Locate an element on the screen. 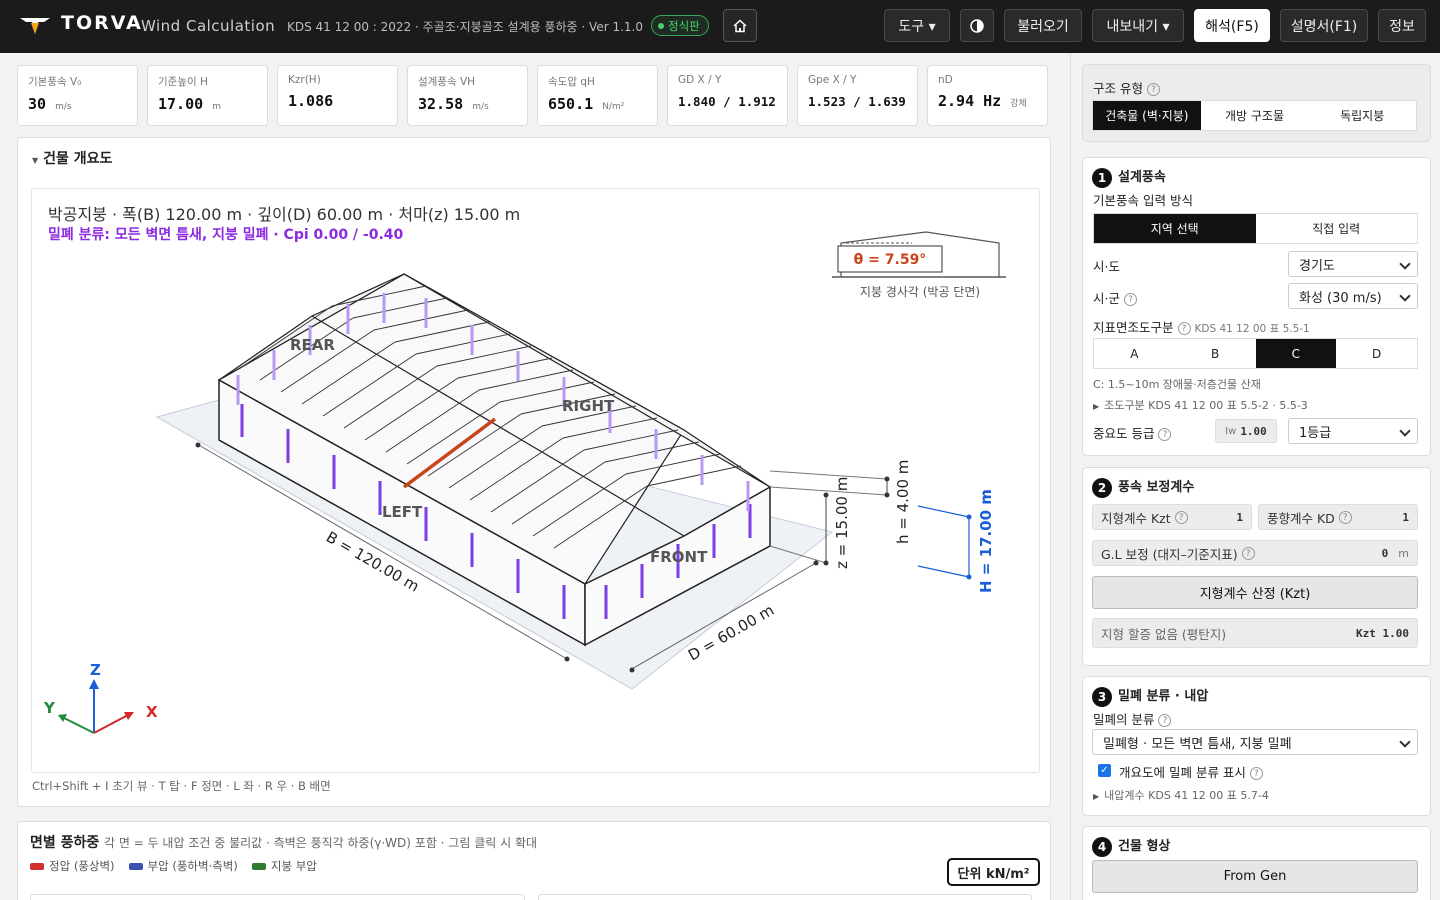  gl-correction-input: G.L 보정 (대지–기준지표)? 0 m is located at coordinates (1255, 553).